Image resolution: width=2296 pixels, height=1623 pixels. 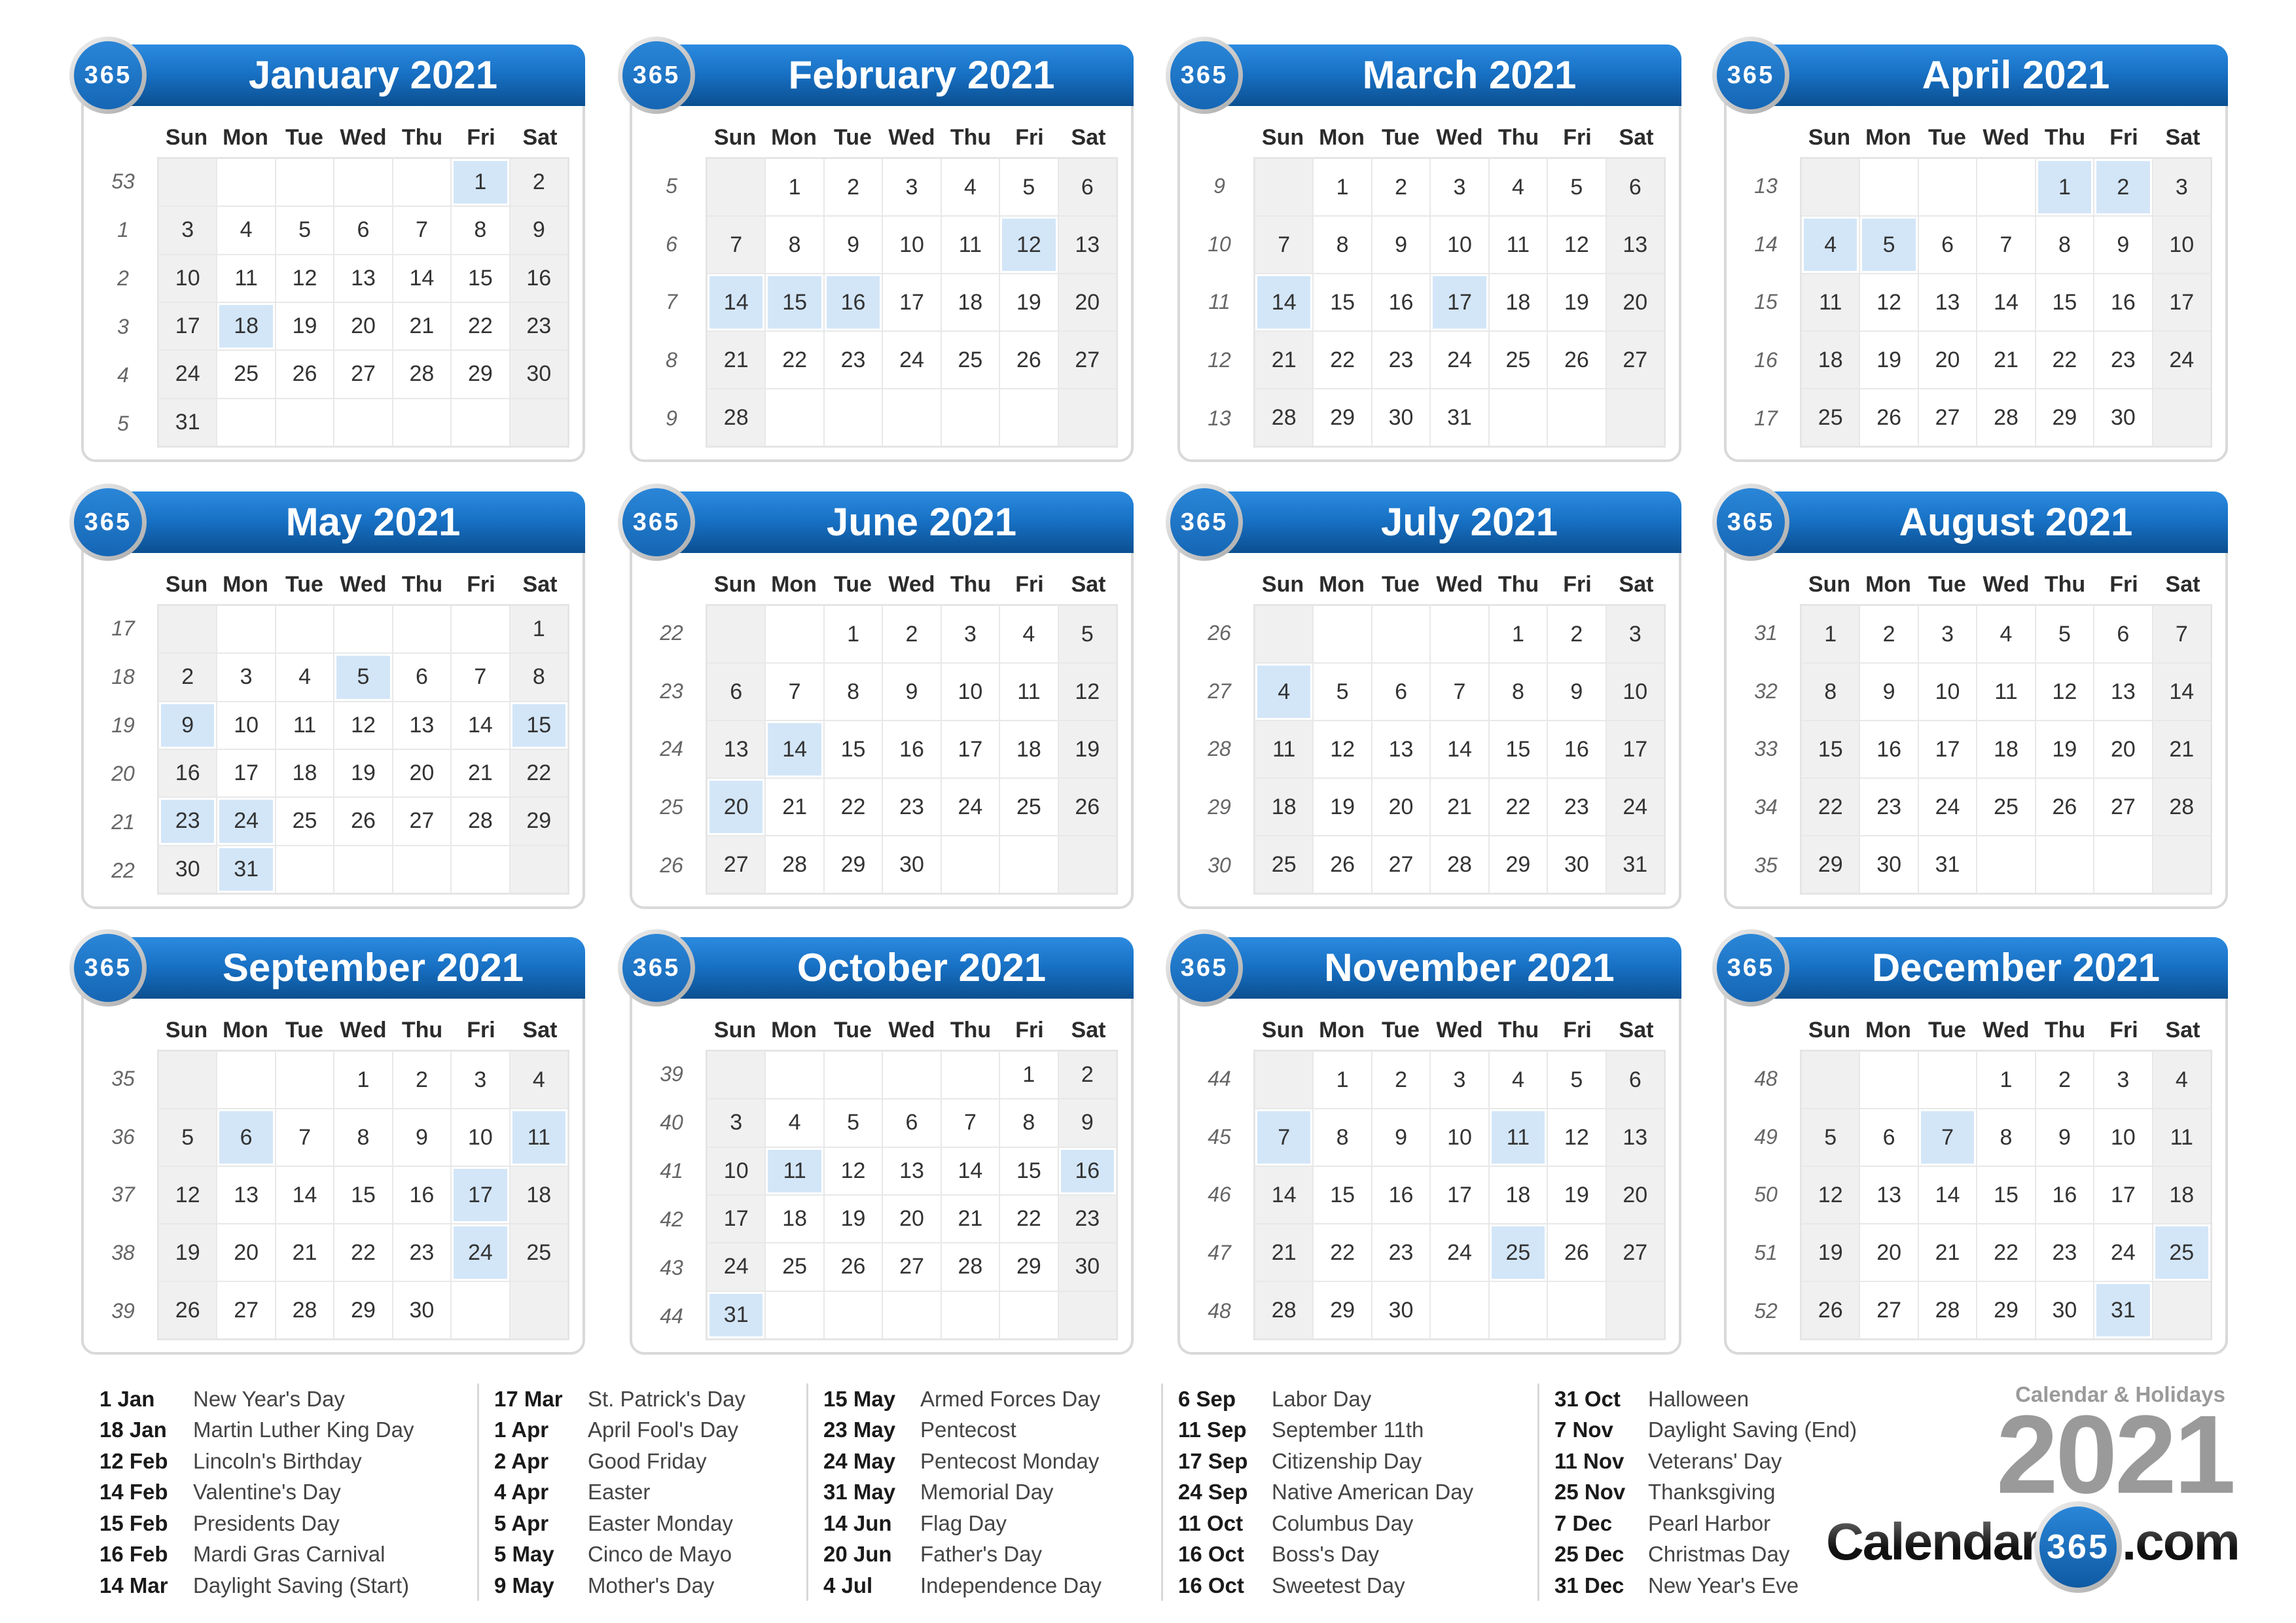 What do you see at coordinates (1028, 1171) in the screenshot?
I see `day-cell: 15` at bounding box center [1028, 1171].